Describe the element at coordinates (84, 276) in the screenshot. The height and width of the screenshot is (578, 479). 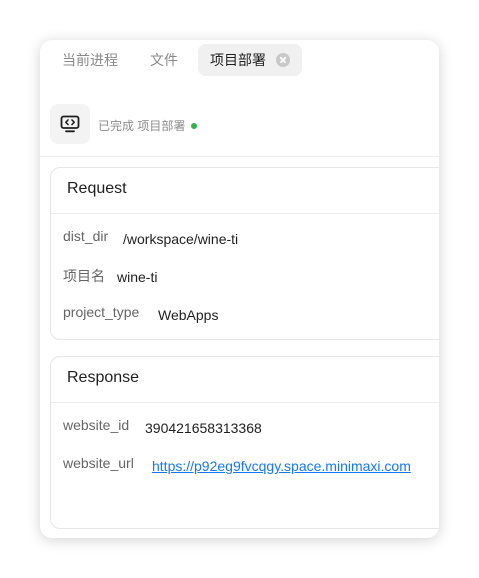
I see `field-key: 项目名` at that location.